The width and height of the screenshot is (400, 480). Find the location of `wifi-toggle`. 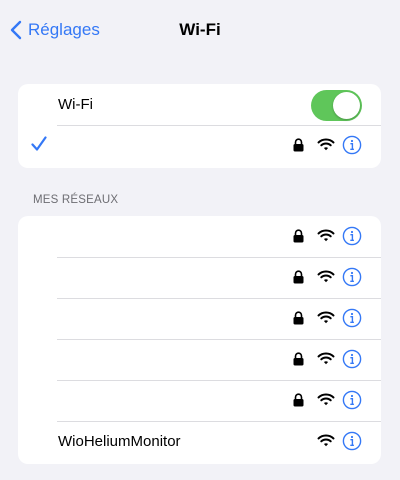

wifi-toggle is located at coordinates (336, 105).